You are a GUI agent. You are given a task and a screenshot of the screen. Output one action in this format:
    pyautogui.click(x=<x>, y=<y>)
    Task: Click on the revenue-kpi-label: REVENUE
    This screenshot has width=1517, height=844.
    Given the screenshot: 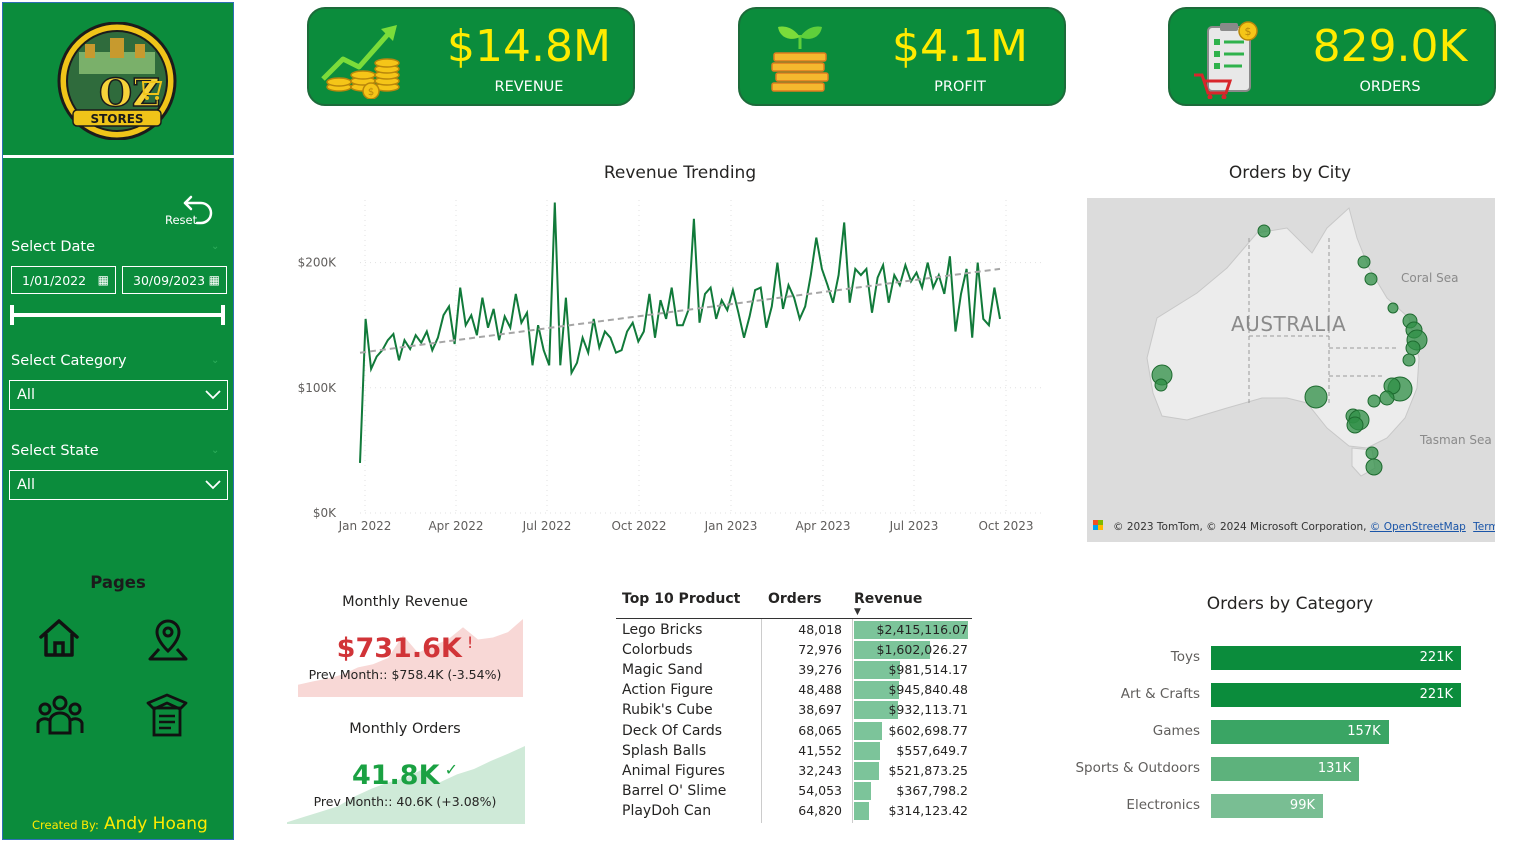 What is the action you would take?
    pyautogui.click(x=529, y=87)
    